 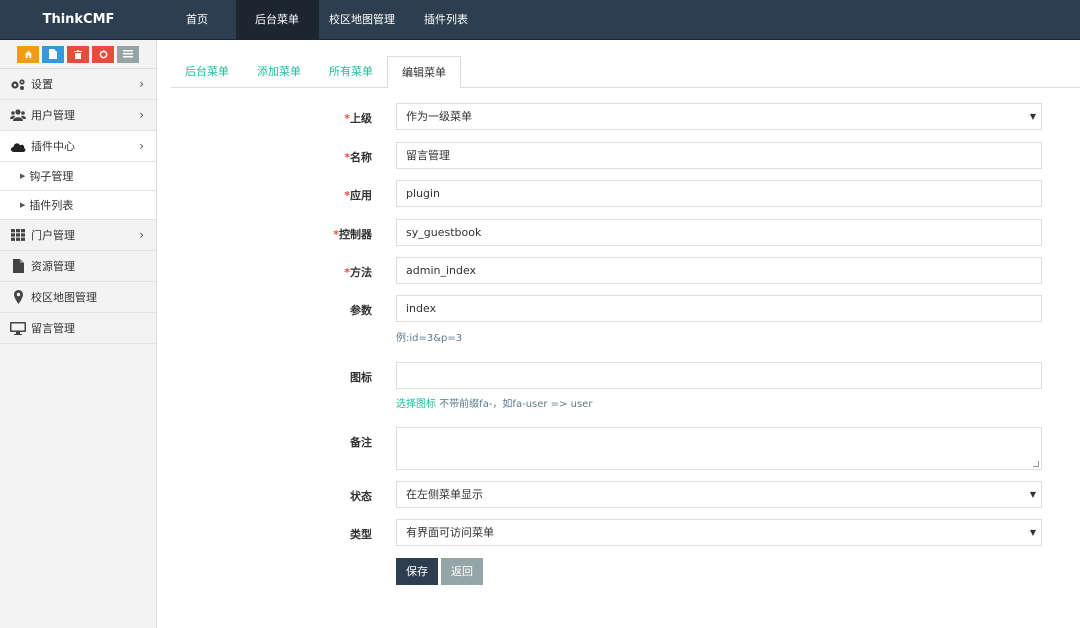 I want to click on list-icon, so click(x=128, y=54).